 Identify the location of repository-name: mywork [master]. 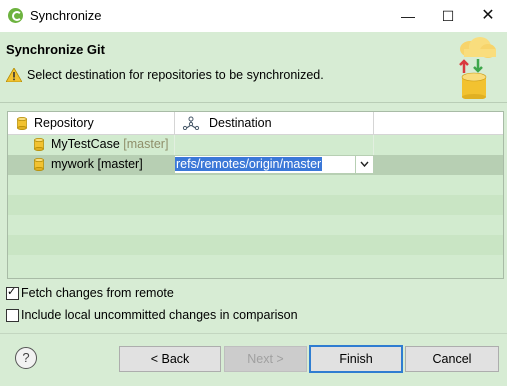
(97, 164).